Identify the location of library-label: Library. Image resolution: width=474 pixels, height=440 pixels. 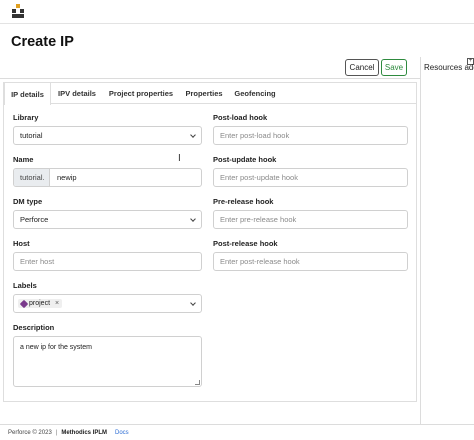
(26, 117).